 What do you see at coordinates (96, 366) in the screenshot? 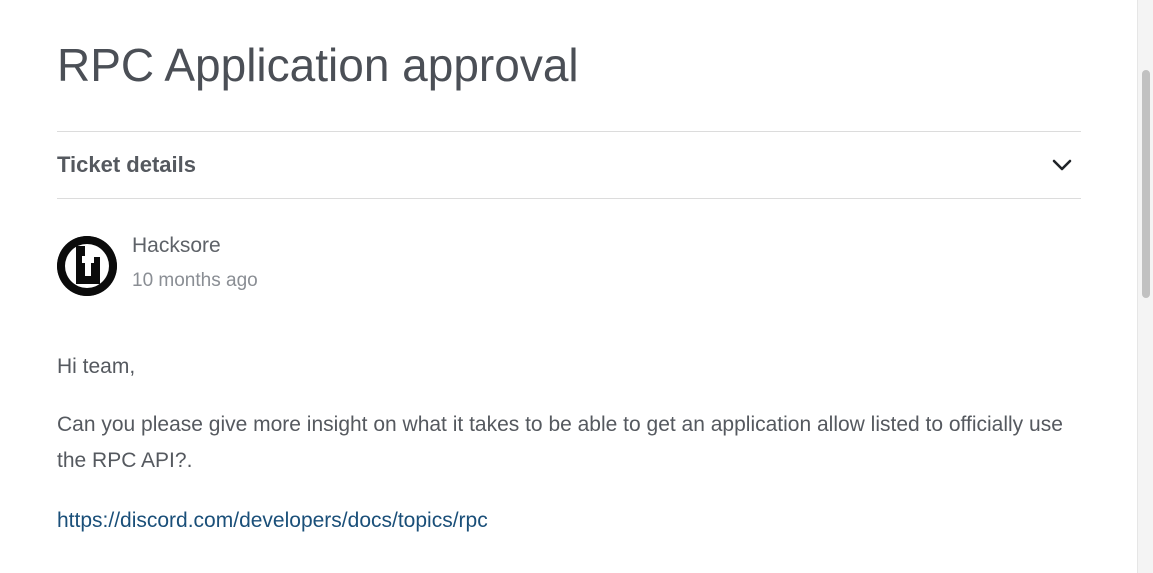
I see `post-paragraph-greeting: Hi team,` at bounding box center [96, 366].